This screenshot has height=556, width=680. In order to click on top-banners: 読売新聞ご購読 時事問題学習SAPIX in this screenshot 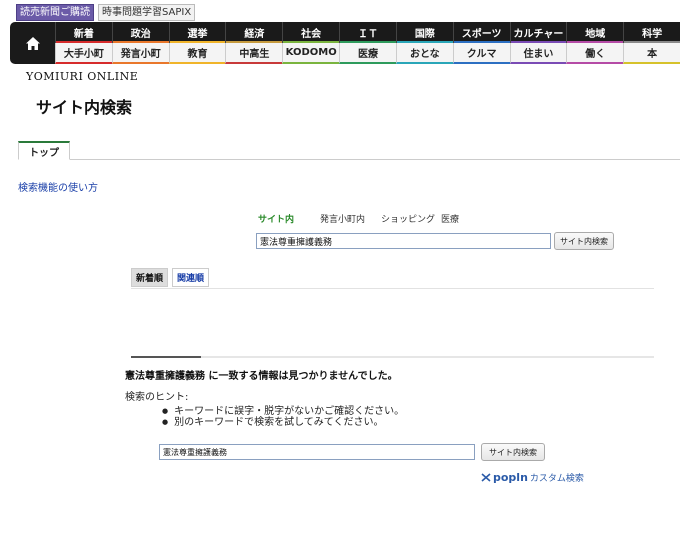, I will do `click(106, 12)`.